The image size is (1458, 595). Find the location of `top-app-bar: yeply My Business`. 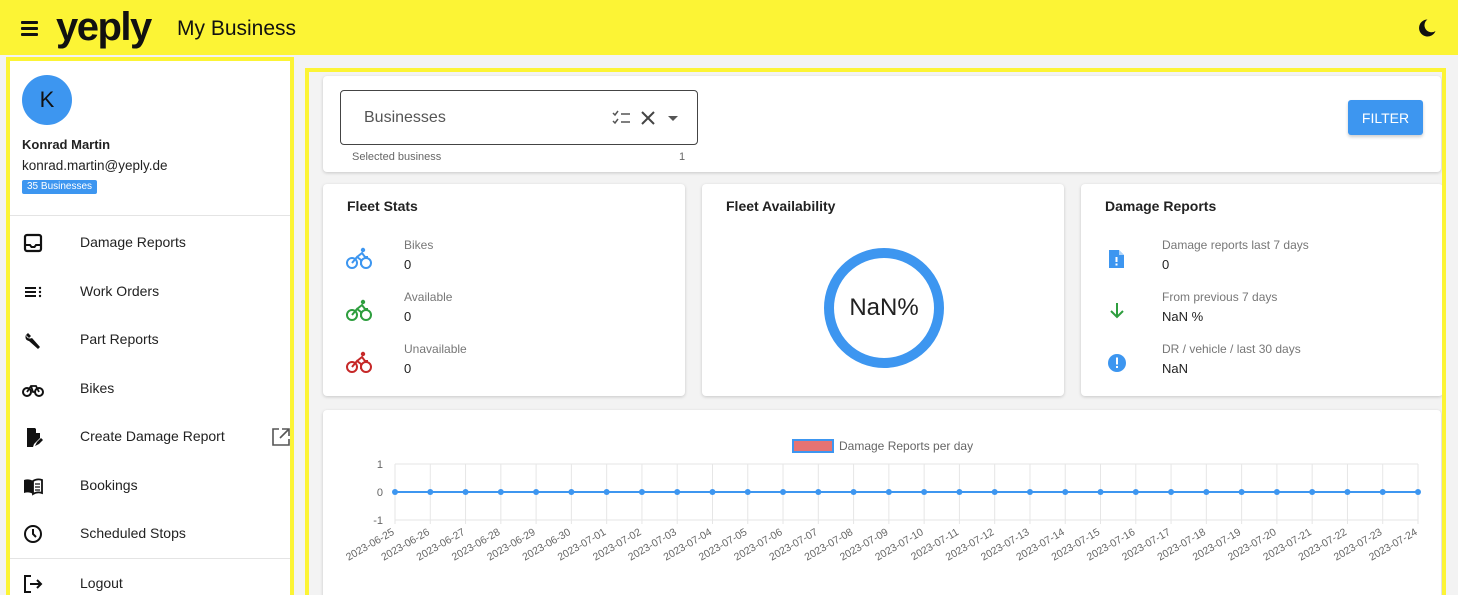

top-app-bar: yeply My Business is located at coordinates (729, 27).